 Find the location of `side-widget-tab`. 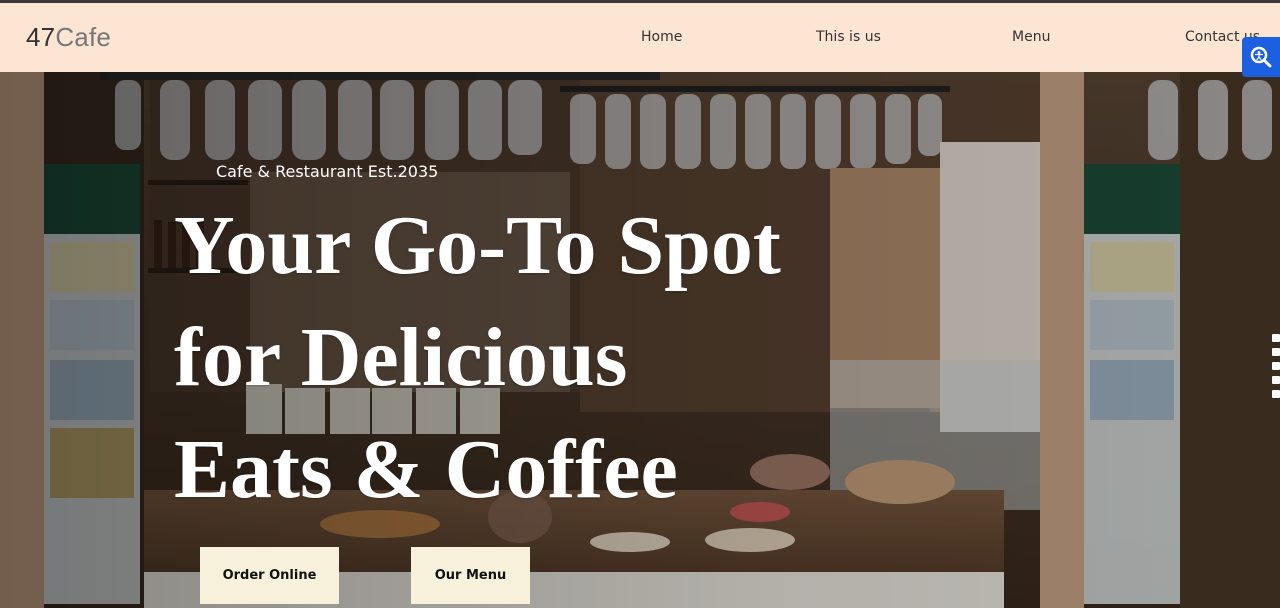

side-widget-tab is located at coordinates (1276, 384).